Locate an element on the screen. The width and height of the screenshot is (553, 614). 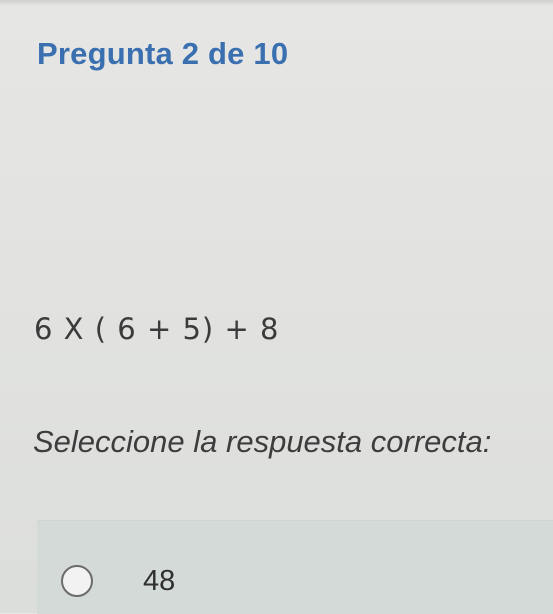
answer-option-label: 48 is located at coordinates (159, 581).